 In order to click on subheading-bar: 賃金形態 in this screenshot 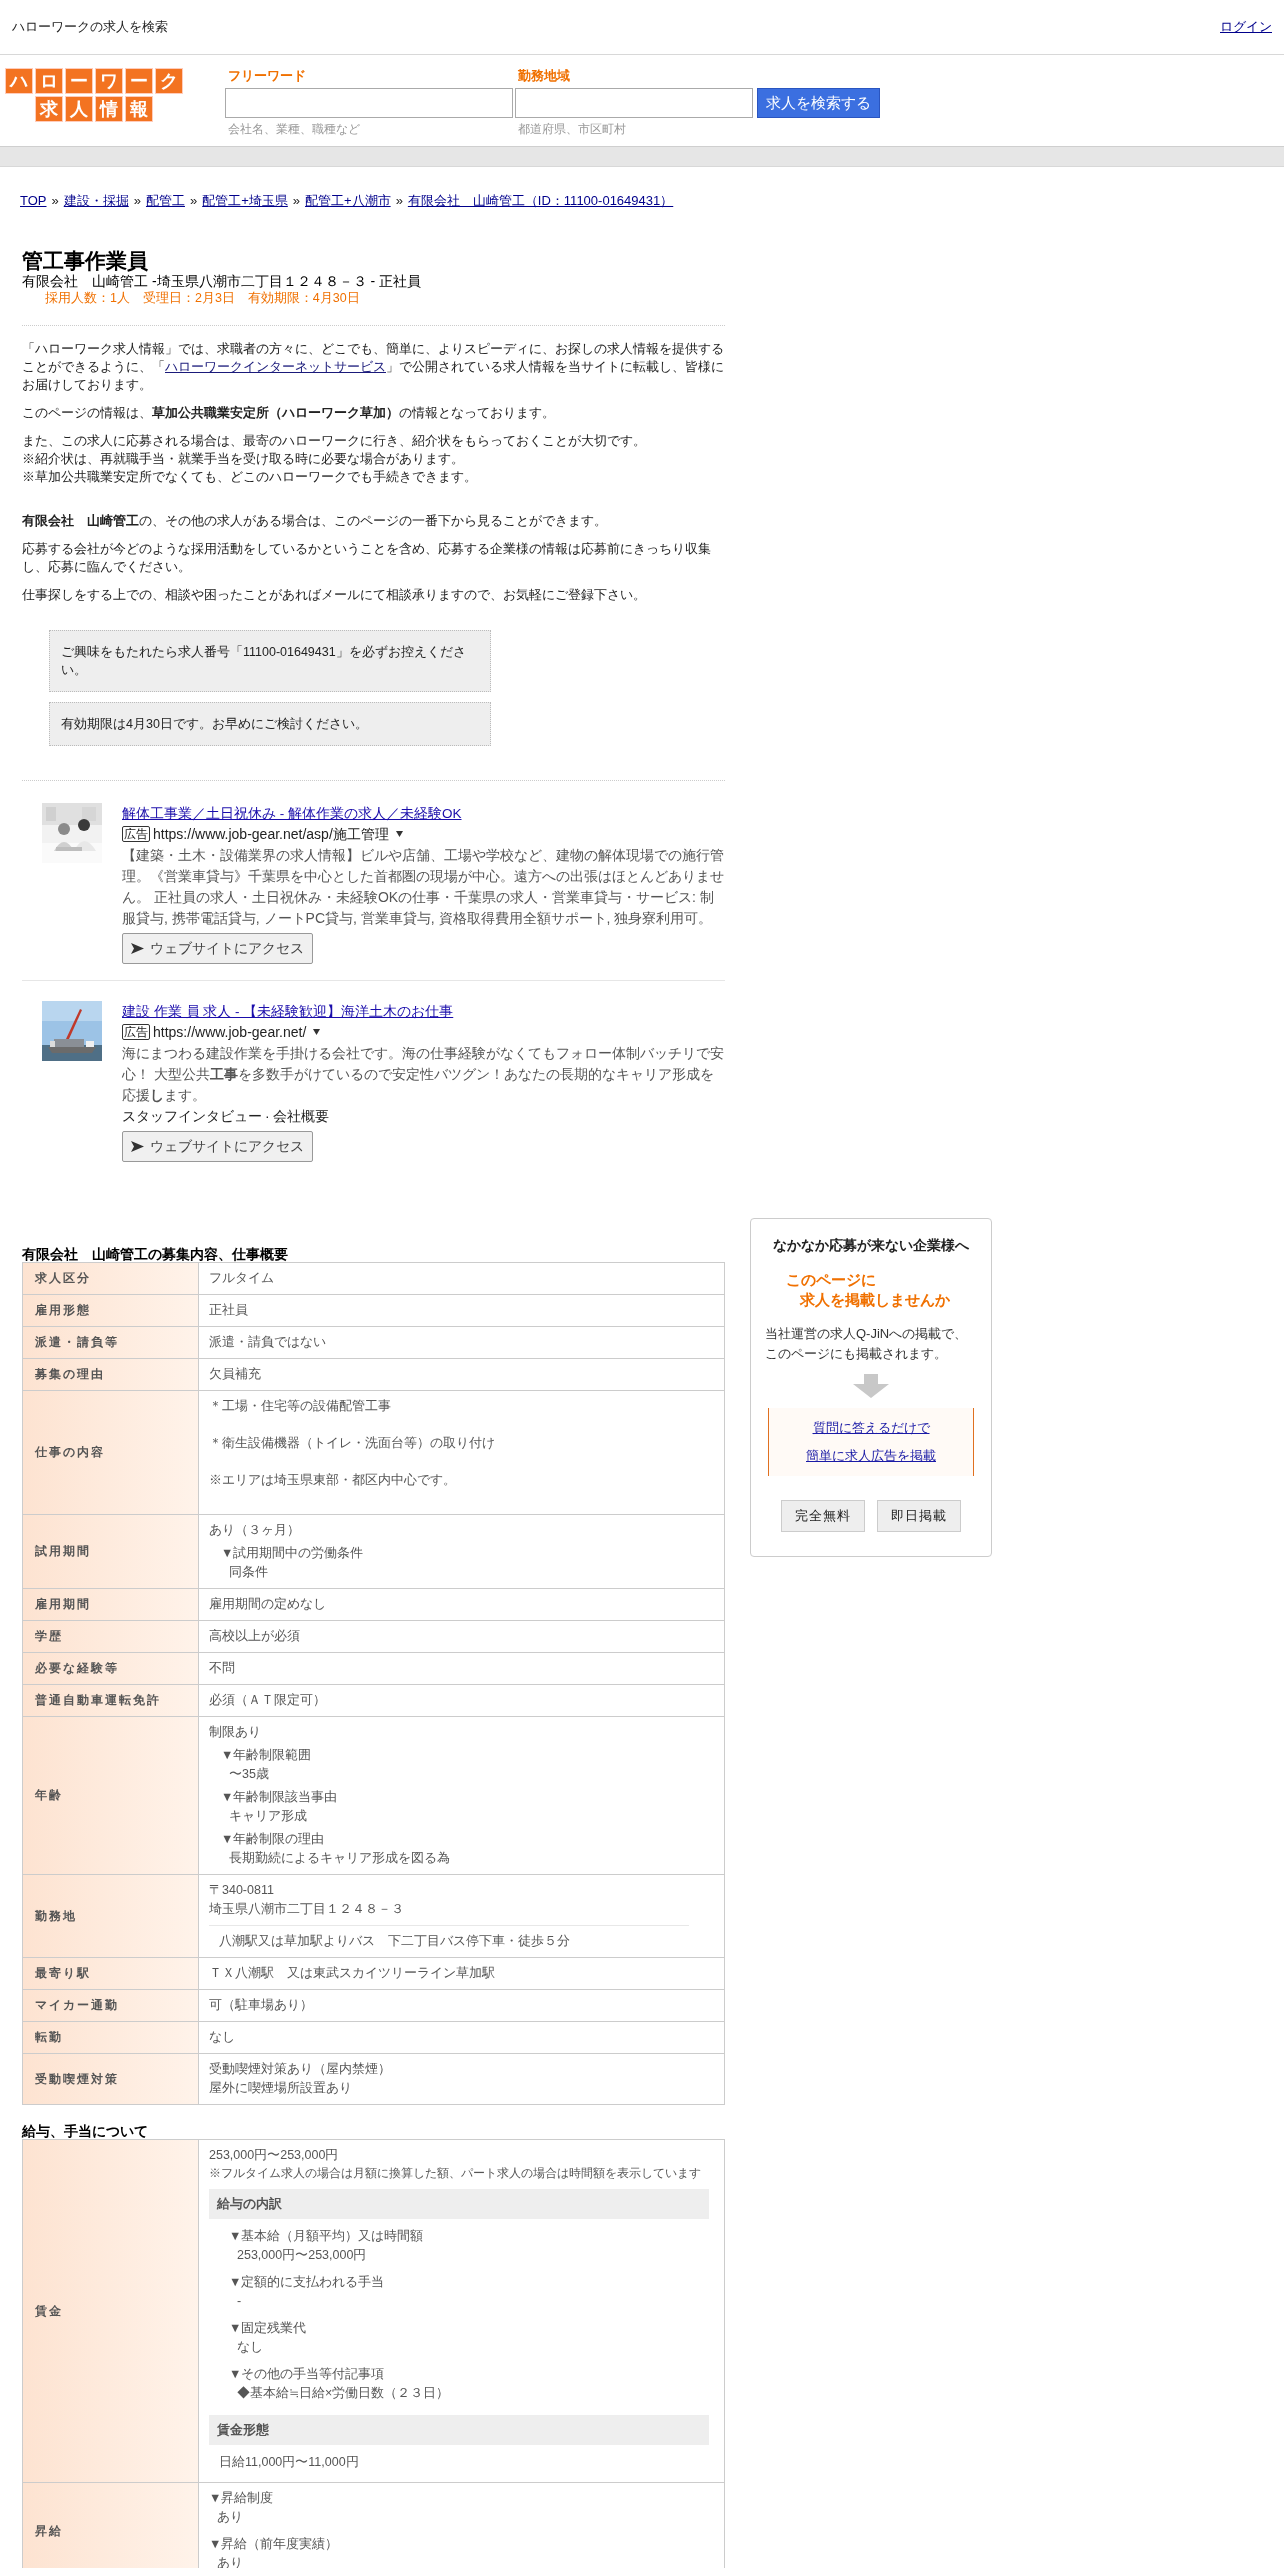, I will do `click(459, 2429)`.